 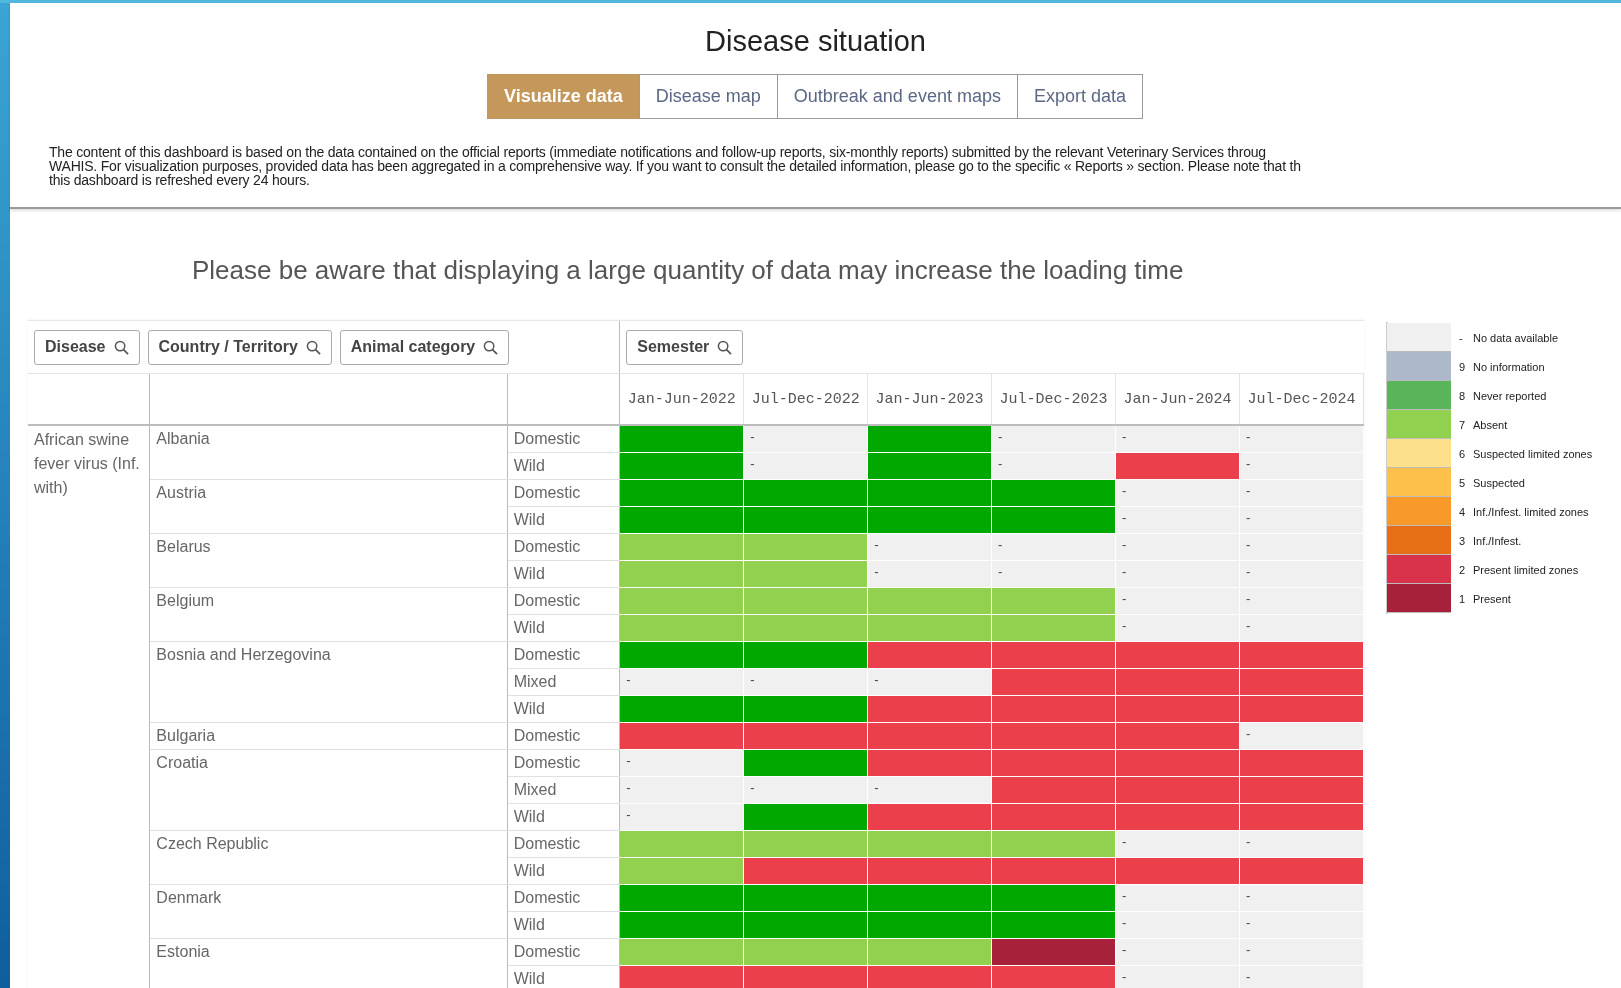 I want to click on legend-code: 8, so click(x=1463, y=395).